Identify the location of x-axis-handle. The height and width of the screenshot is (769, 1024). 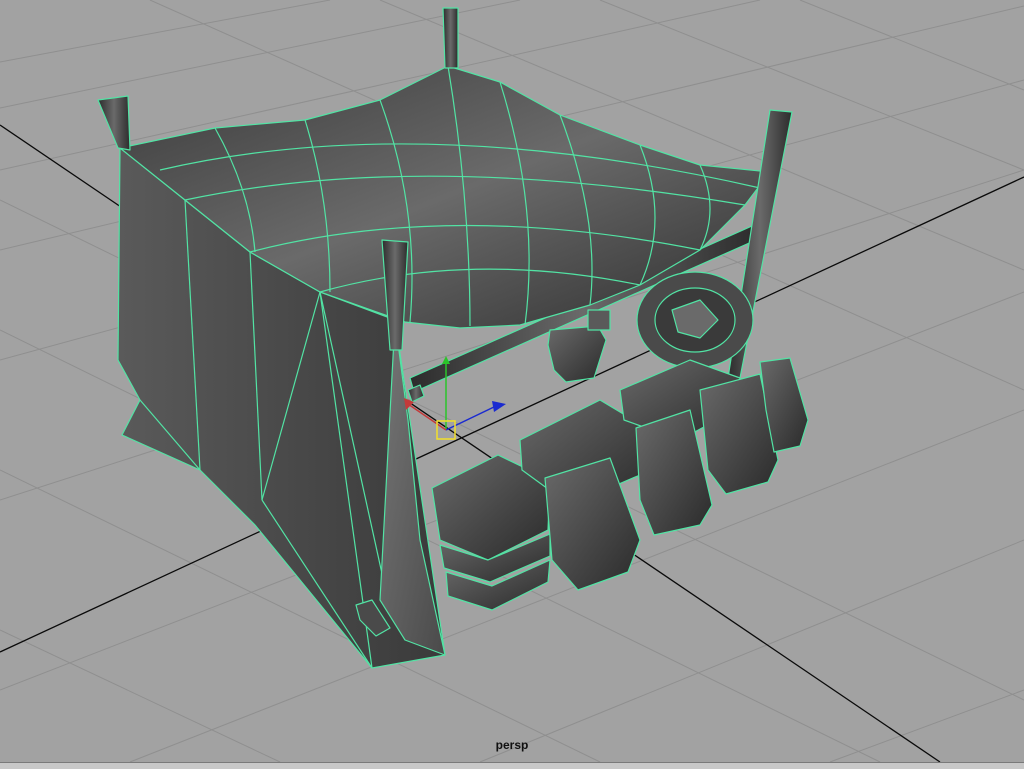
(471, 418).